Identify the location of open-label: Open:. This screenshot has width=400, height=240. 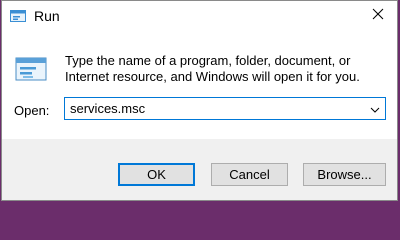
(32, 110).